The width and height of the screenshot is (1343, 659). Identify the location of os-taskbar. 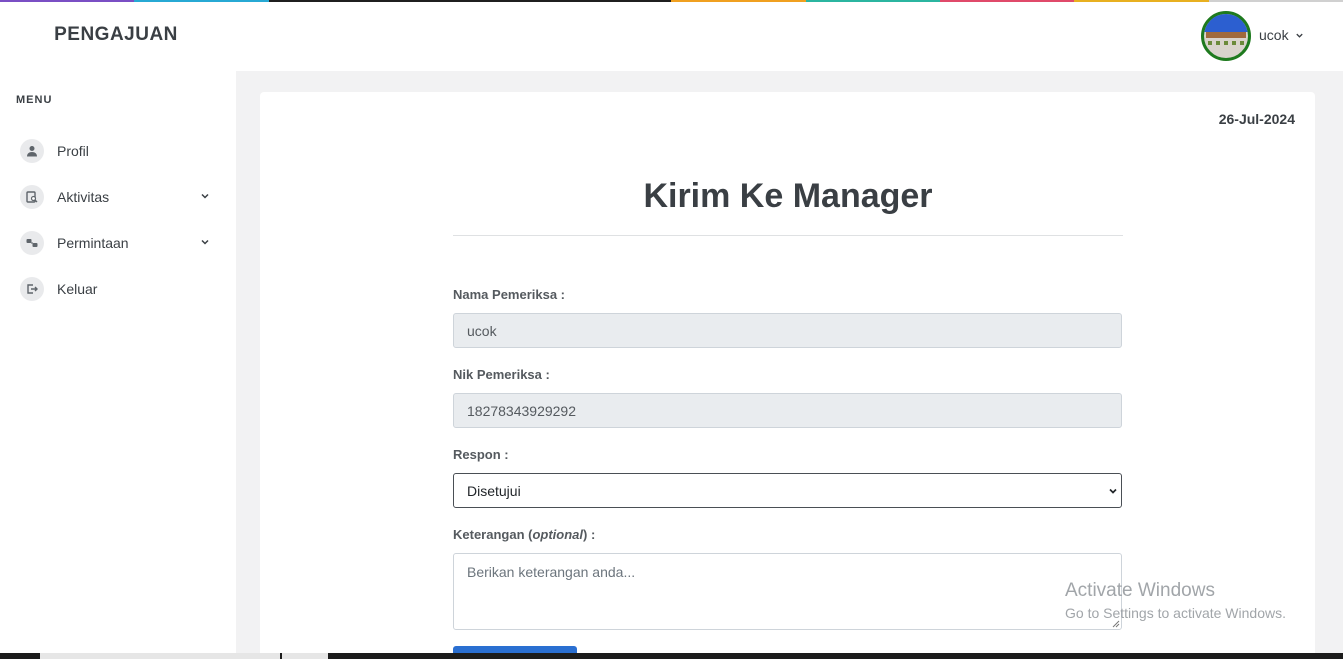
(671, 656).